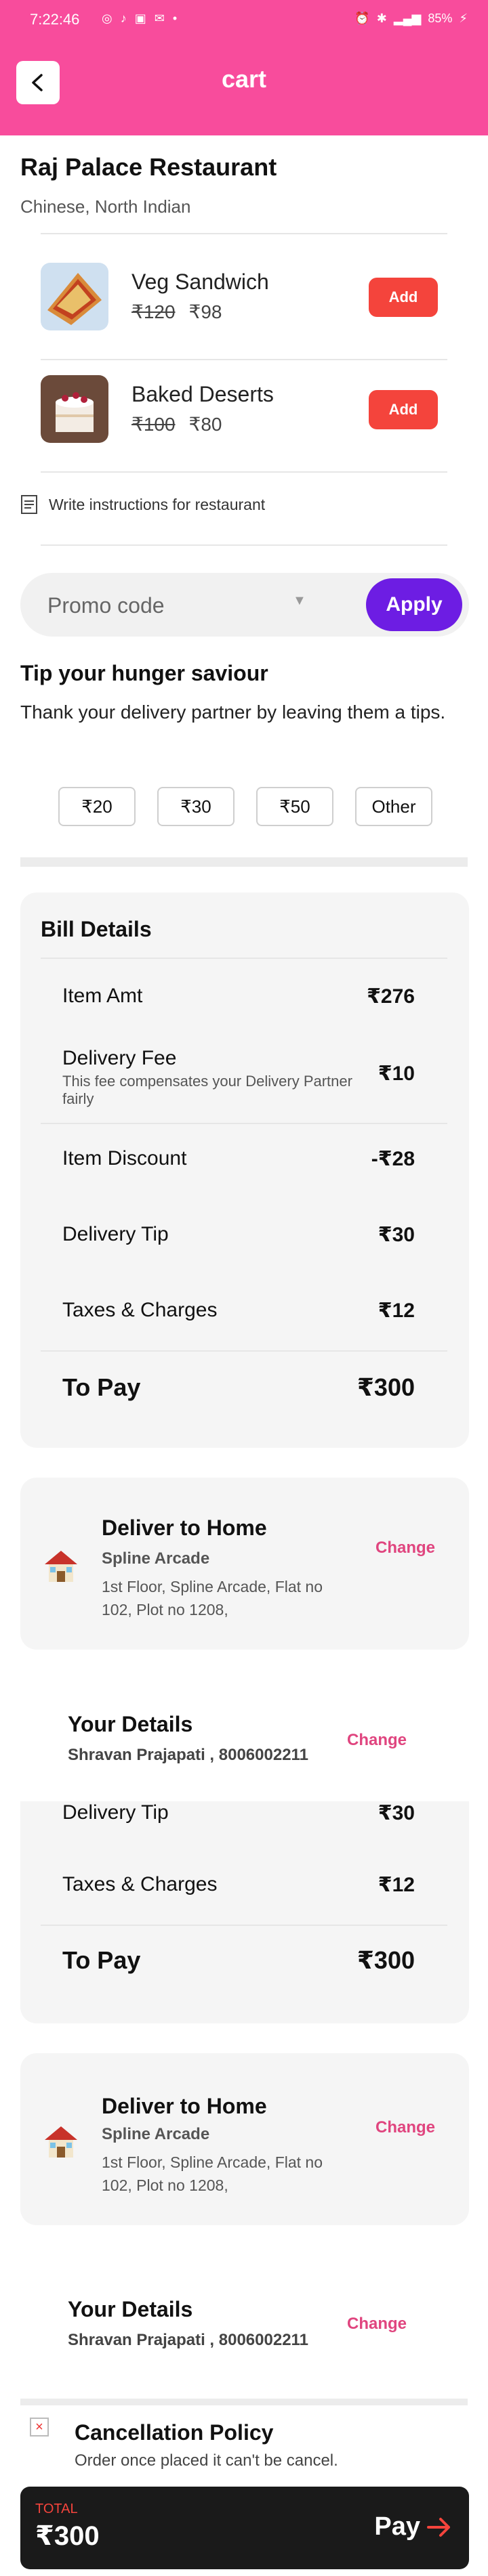  Describe the element at coordinates (153, 311) in the screenshot. I see `item-old-price: ₹120` at that location.